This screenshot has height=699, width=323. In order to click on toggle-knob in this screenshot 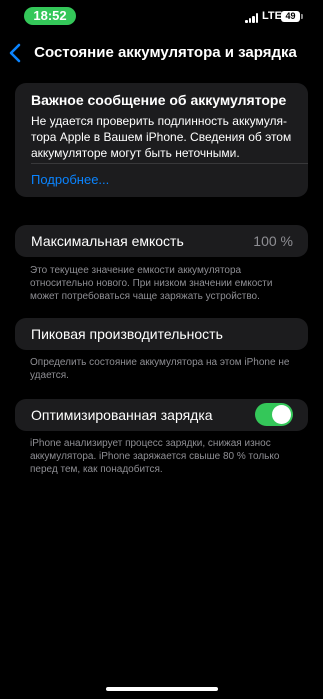, I will do `click(281, 414)`.